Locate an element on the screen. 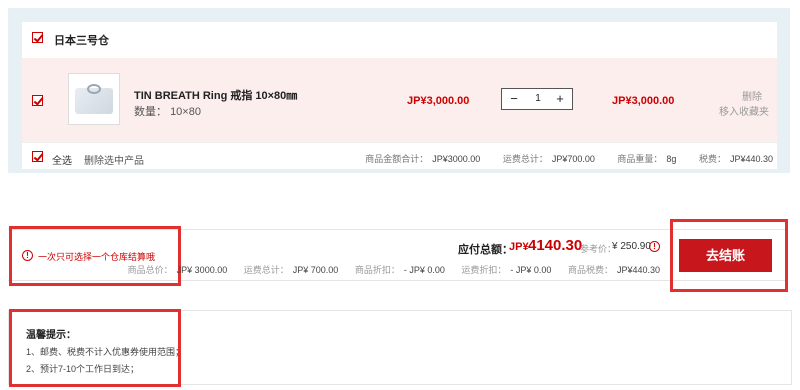 Image resolution: width=800 pixels, height=390 pixels. quantity-input: 1 is located at coordinates (538, 99).